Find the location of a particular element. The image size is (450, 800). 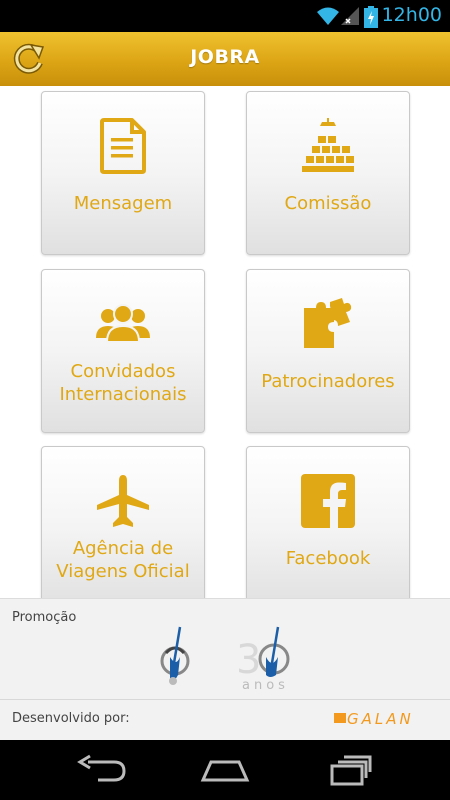

menu-item-mensagem: Mensagem is located at coordinates (123, 173).